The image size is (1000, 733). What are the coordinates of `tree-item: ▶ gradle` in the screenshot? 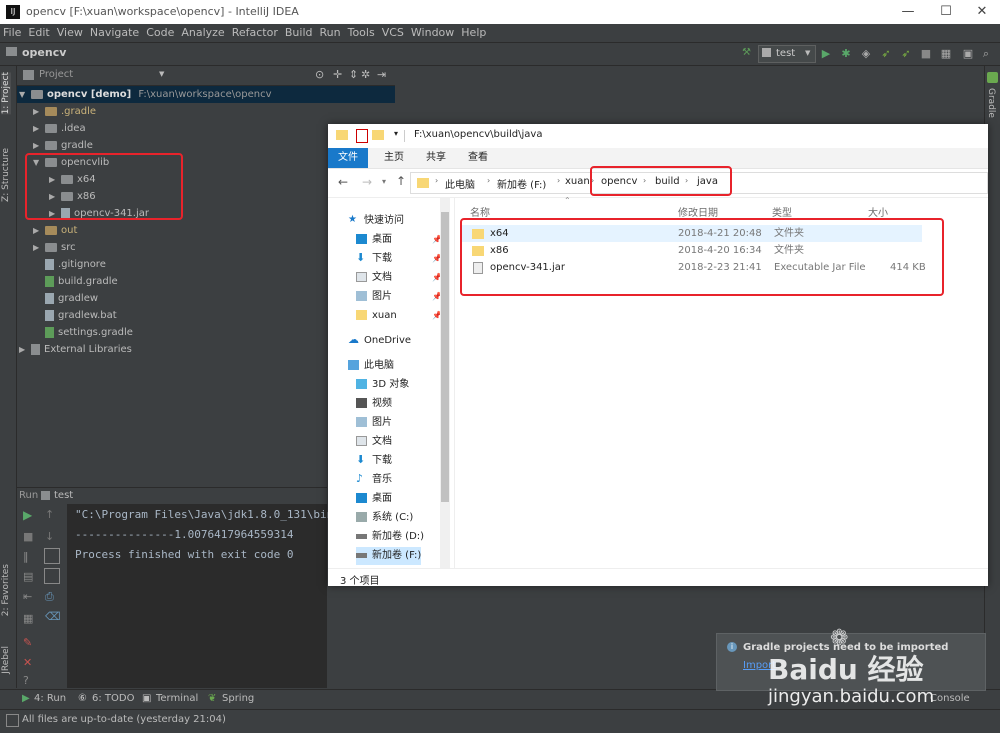 It's located at (63, 145).